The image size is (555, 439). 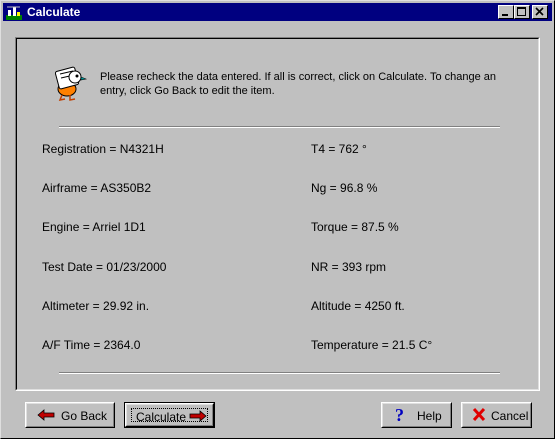 What do you see at coordinates (355, 227) in the screenshot?
I see `field-torque: Torque = 87.5 %` at bounding box center [355, 227].